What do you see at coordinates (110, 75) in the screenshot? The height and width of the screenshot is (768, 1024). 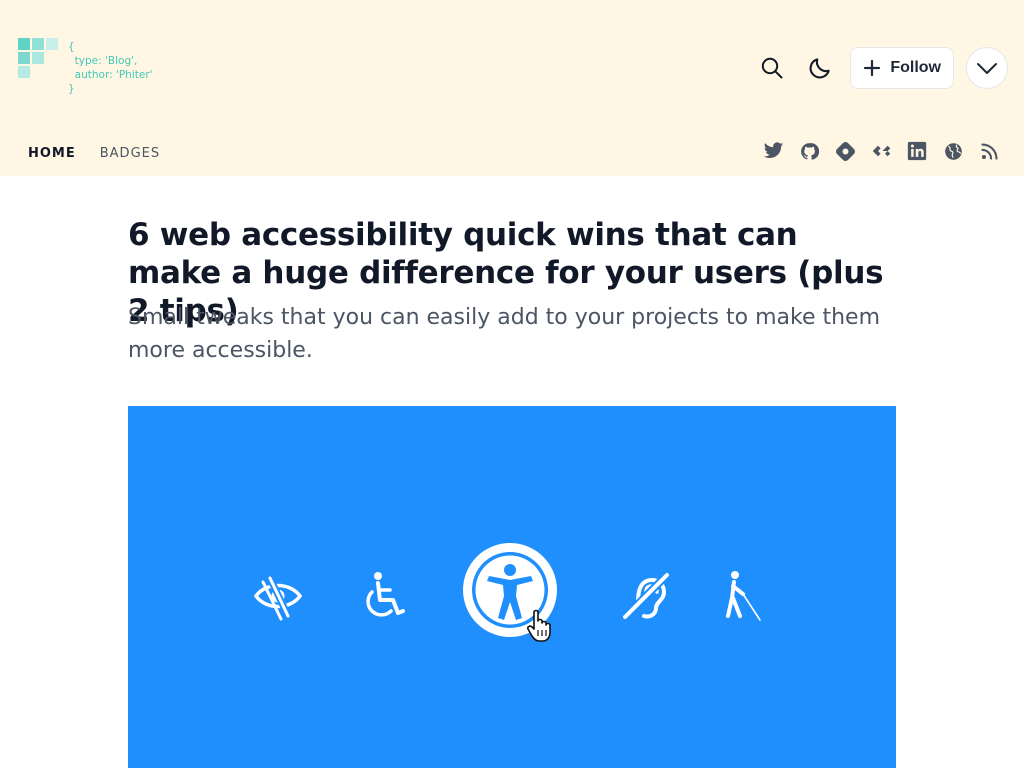 I see `logo-code-author: author: 'Phiter'` at bounding box center [110, 75].